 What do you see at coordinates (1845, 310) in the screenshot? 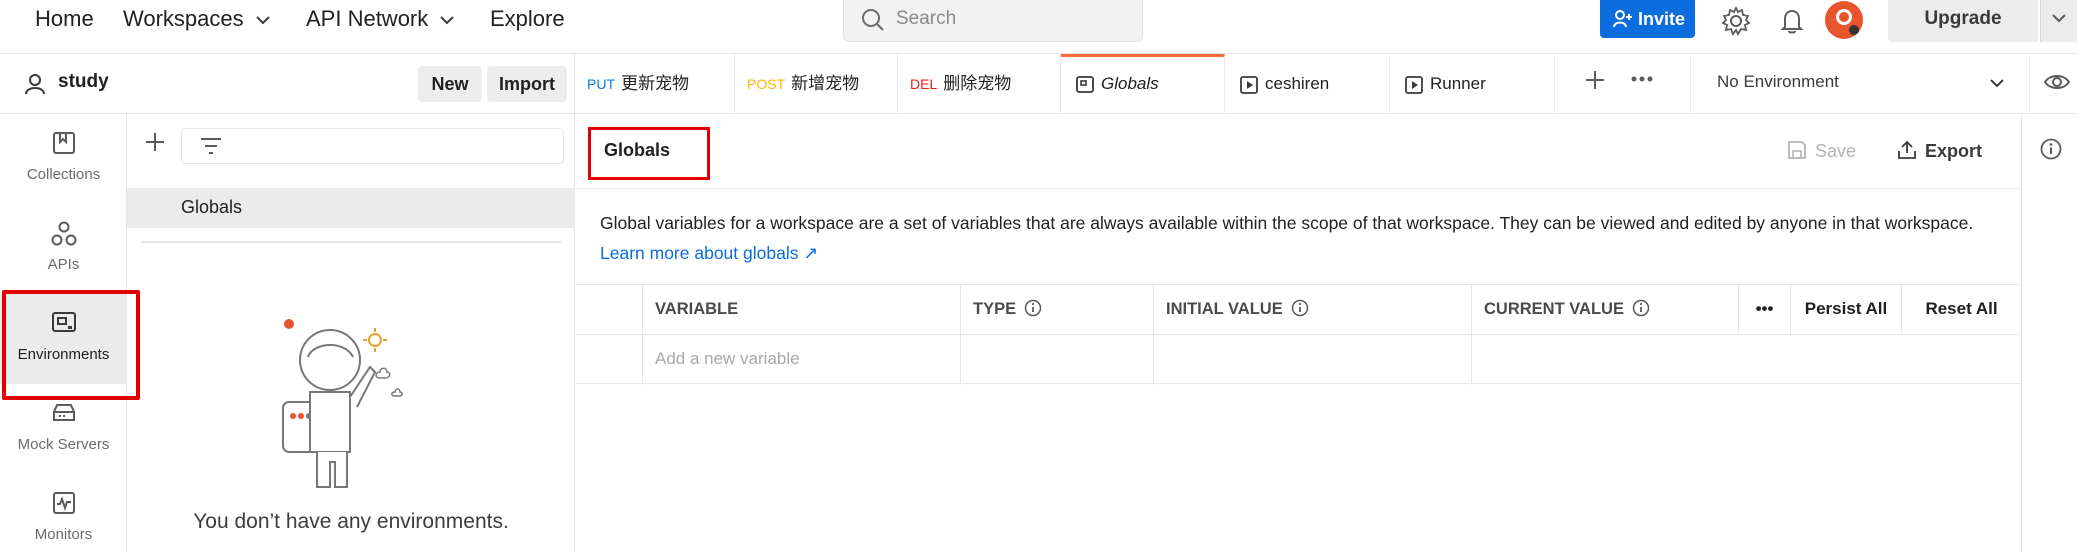
I see `persist-all-button: Persist All` at bounding box center [1845, 310].